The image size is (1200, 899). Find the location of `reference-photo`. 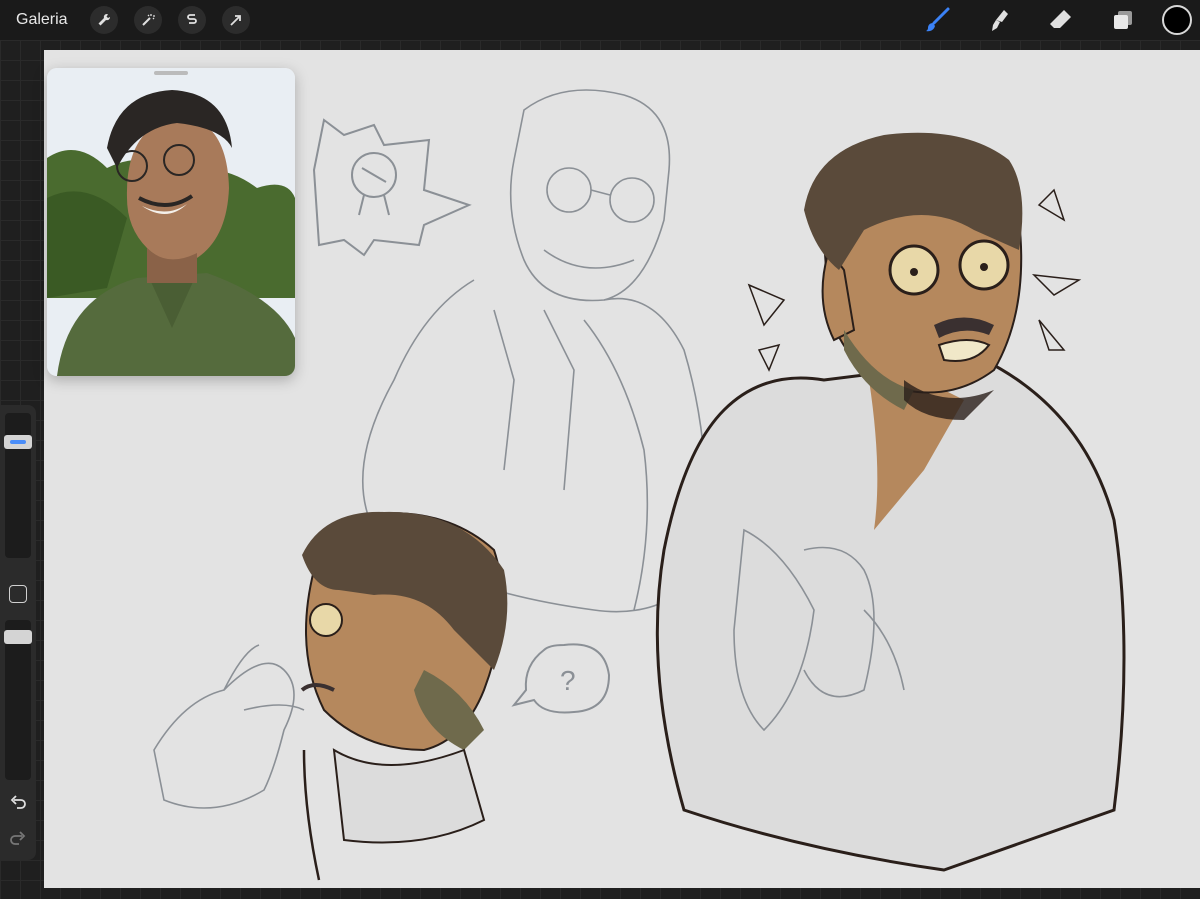

reference-photo is located at coordinates (171, 222).